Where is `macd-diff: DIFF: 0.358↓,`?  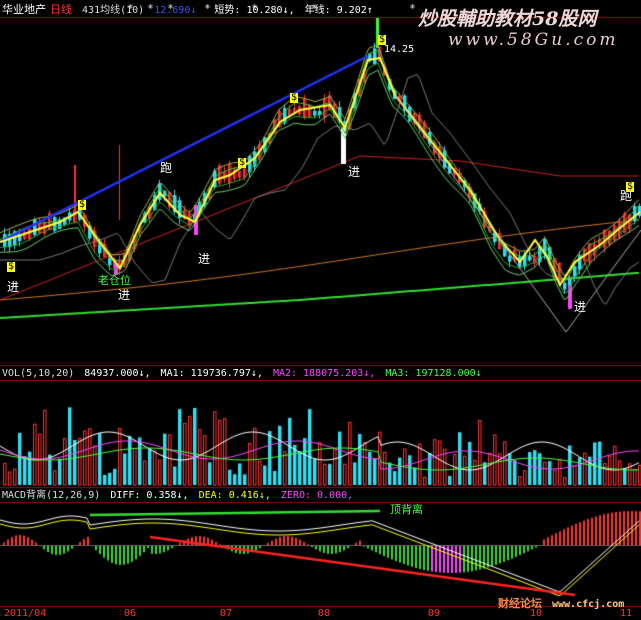
macd-diff: DIFF: 0.358↓, is located at coordinates (149, 495).